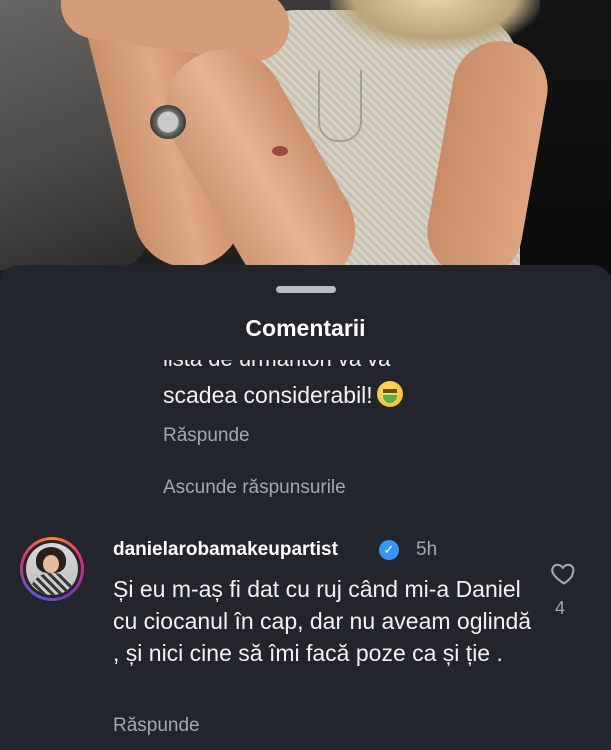 Image resolution: width=611 pixels, height=750 pixels. What do you see at coordinates (560, 608) in the screenshot?
I see `like-count: 4` at bounding box center [560, 608].